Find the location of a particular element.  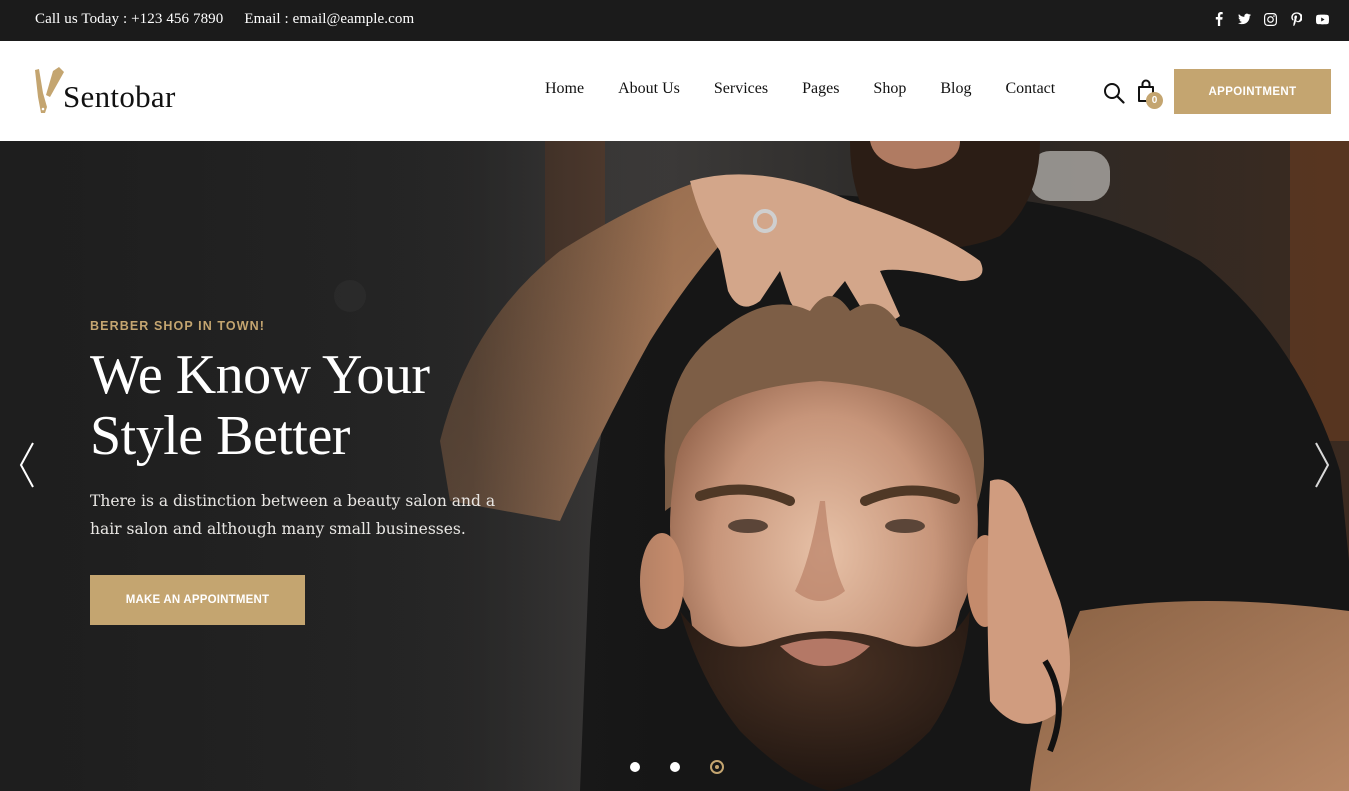

hero-title-line-2: Style Better is located at coordinates (220, 436).